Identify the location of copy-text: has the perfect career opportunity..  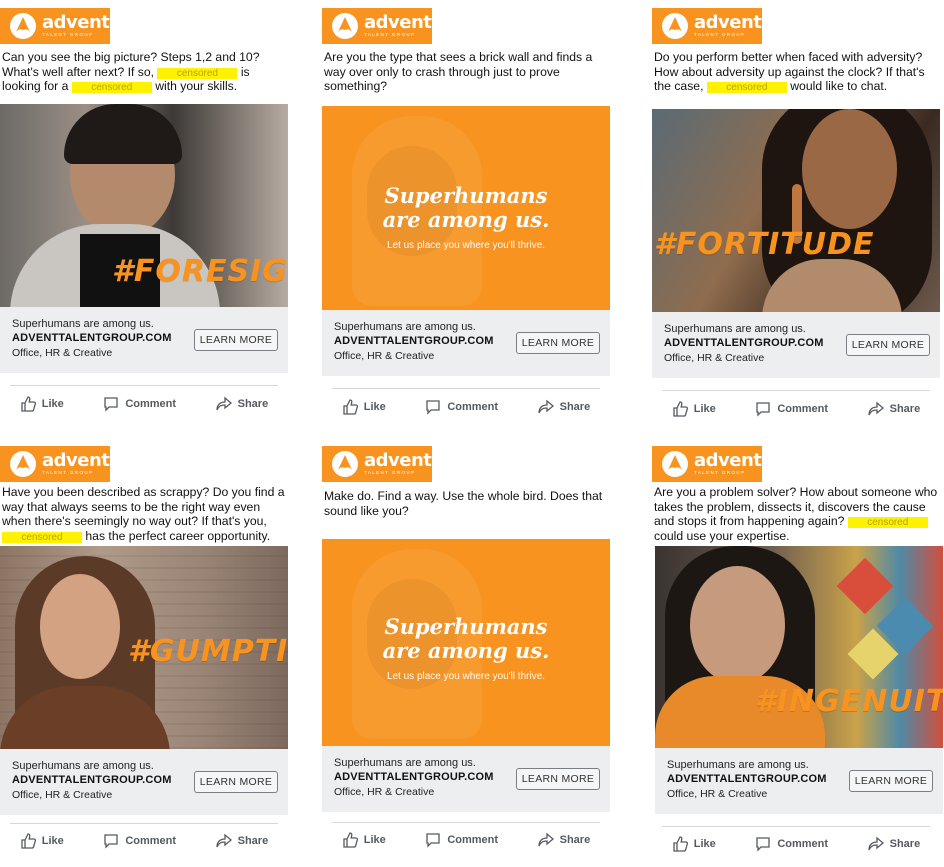
(178, 535).